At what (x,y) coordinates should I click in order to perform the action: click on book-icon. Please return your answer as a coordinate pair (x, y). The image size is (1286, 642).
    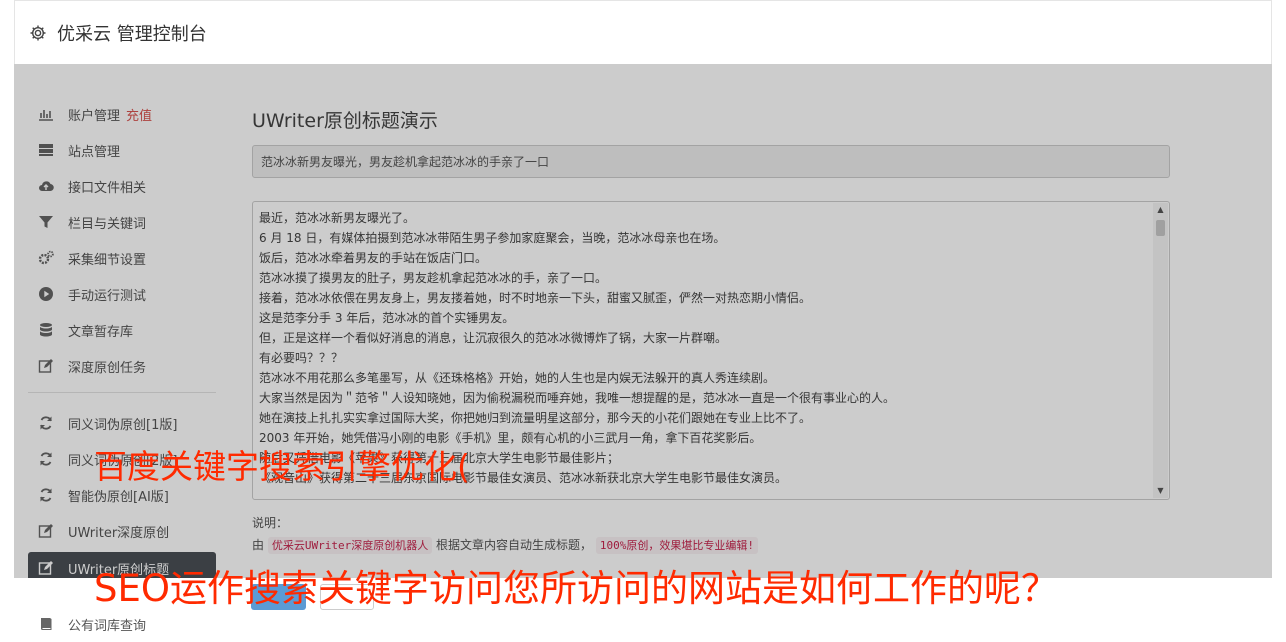
    Looking at the image, I should click on (46, 624).